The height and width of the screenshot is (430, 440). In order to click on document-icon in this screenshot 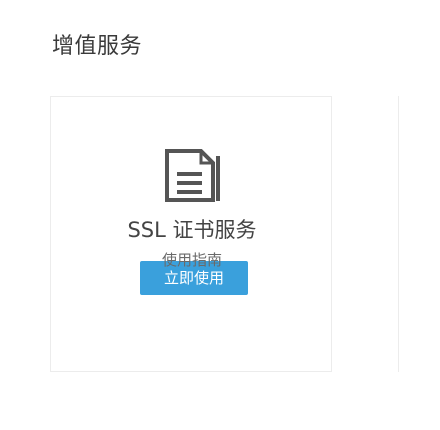, I will do `click(193, 176)`.